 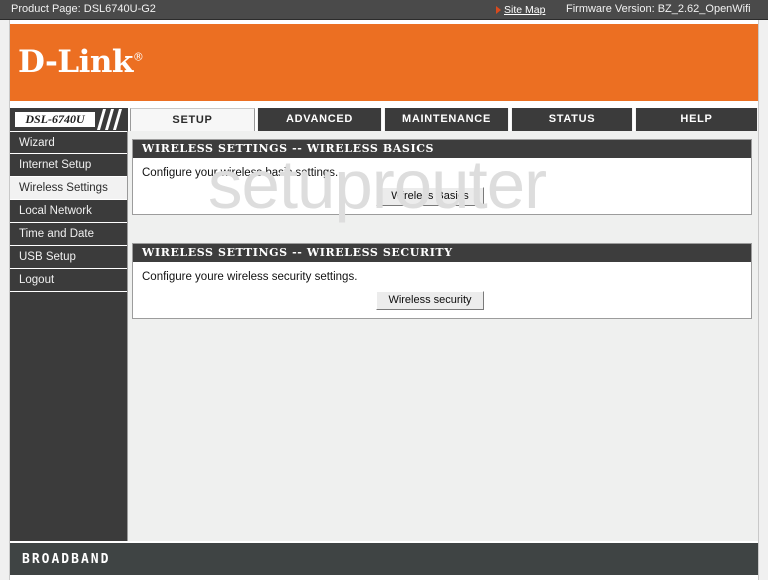 I want to click on registered-trademark-icon: ®, so click(x=138, y=57).